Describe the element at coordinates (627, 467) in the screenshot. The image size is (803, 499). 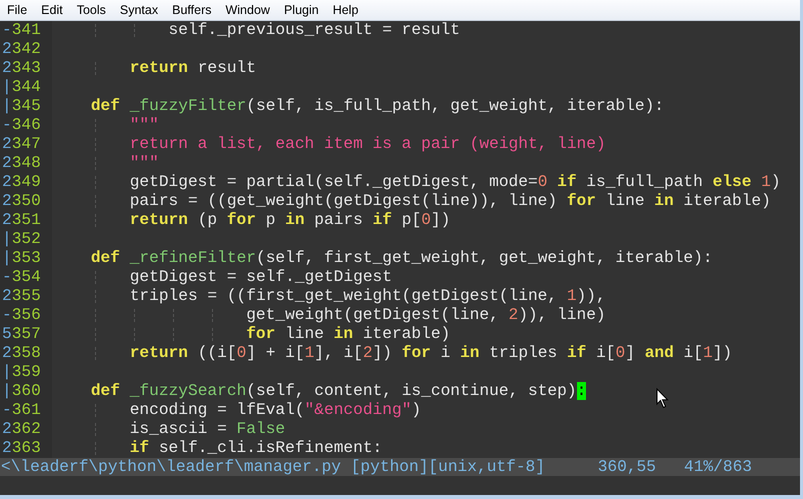
I see `cursor-position: 360,55` at that location.